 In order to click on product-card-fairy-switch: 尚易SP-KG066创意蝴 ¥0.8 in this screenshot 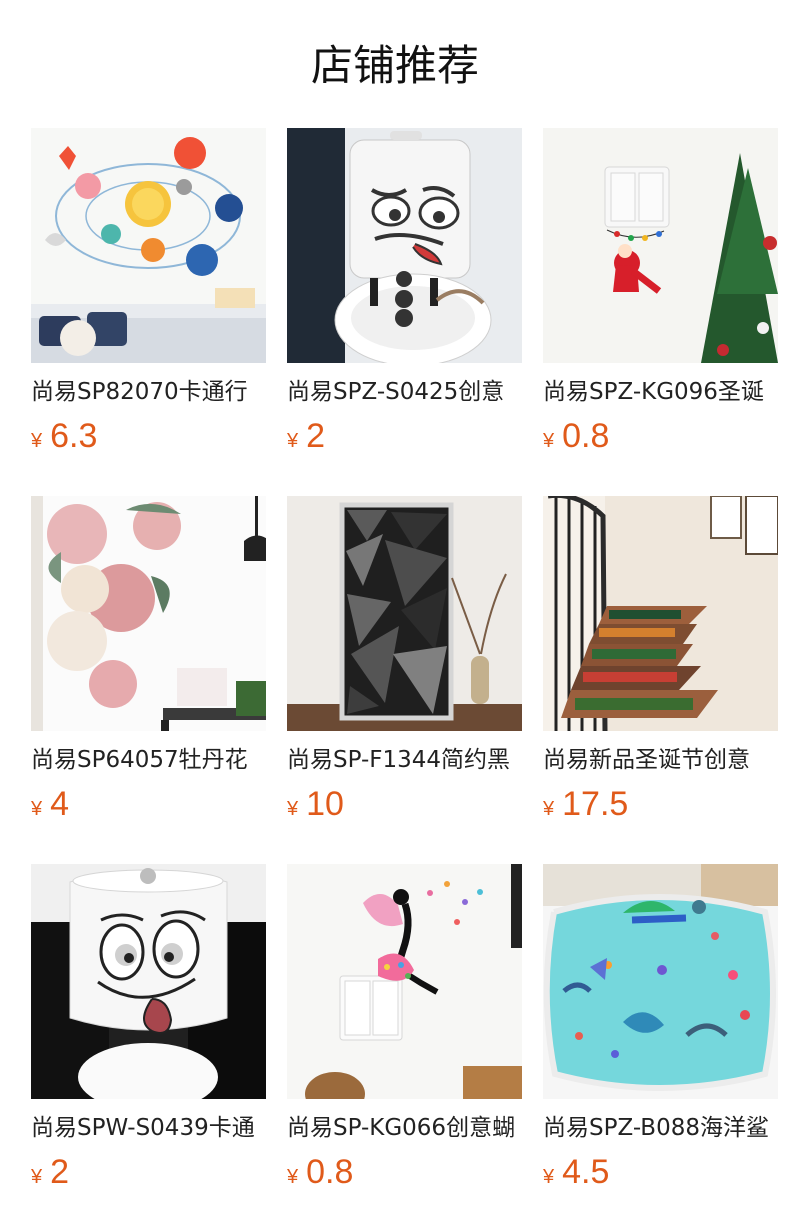, I will do `click(404, 1039)`.